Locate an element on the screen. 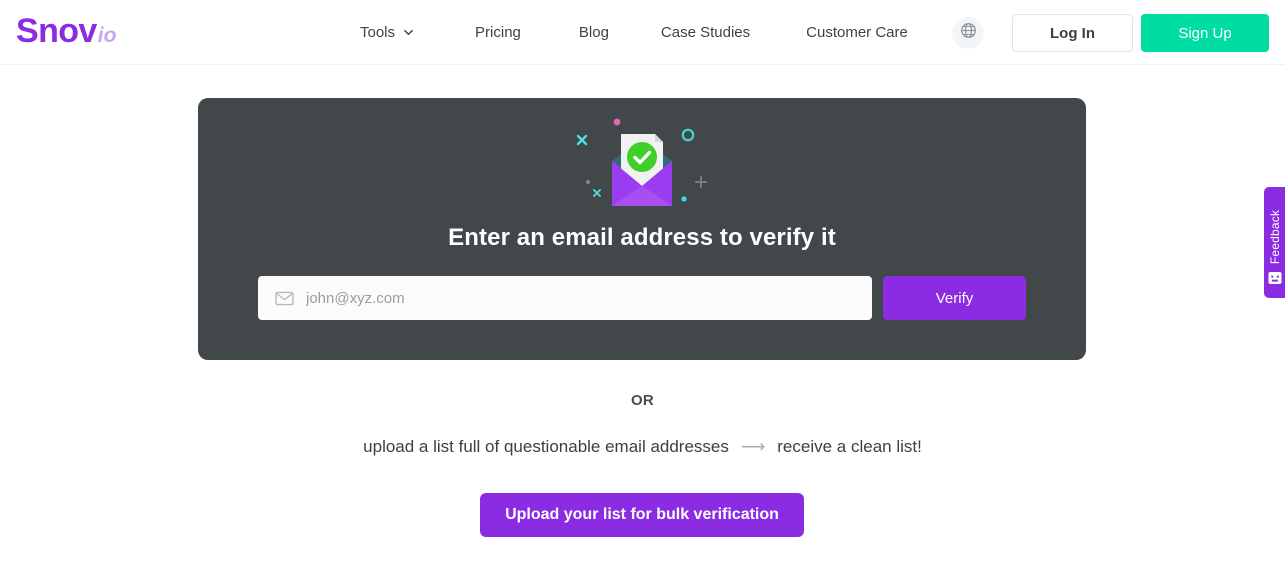  nav-item-case-studies-label: Case Studies is located at coordinates (705, 32).